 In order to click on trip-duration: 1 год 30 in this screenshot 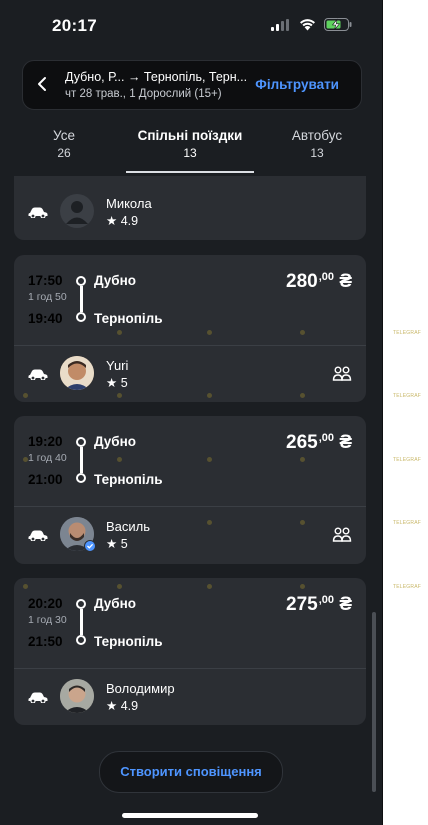, I will do `click(47, 620)`.